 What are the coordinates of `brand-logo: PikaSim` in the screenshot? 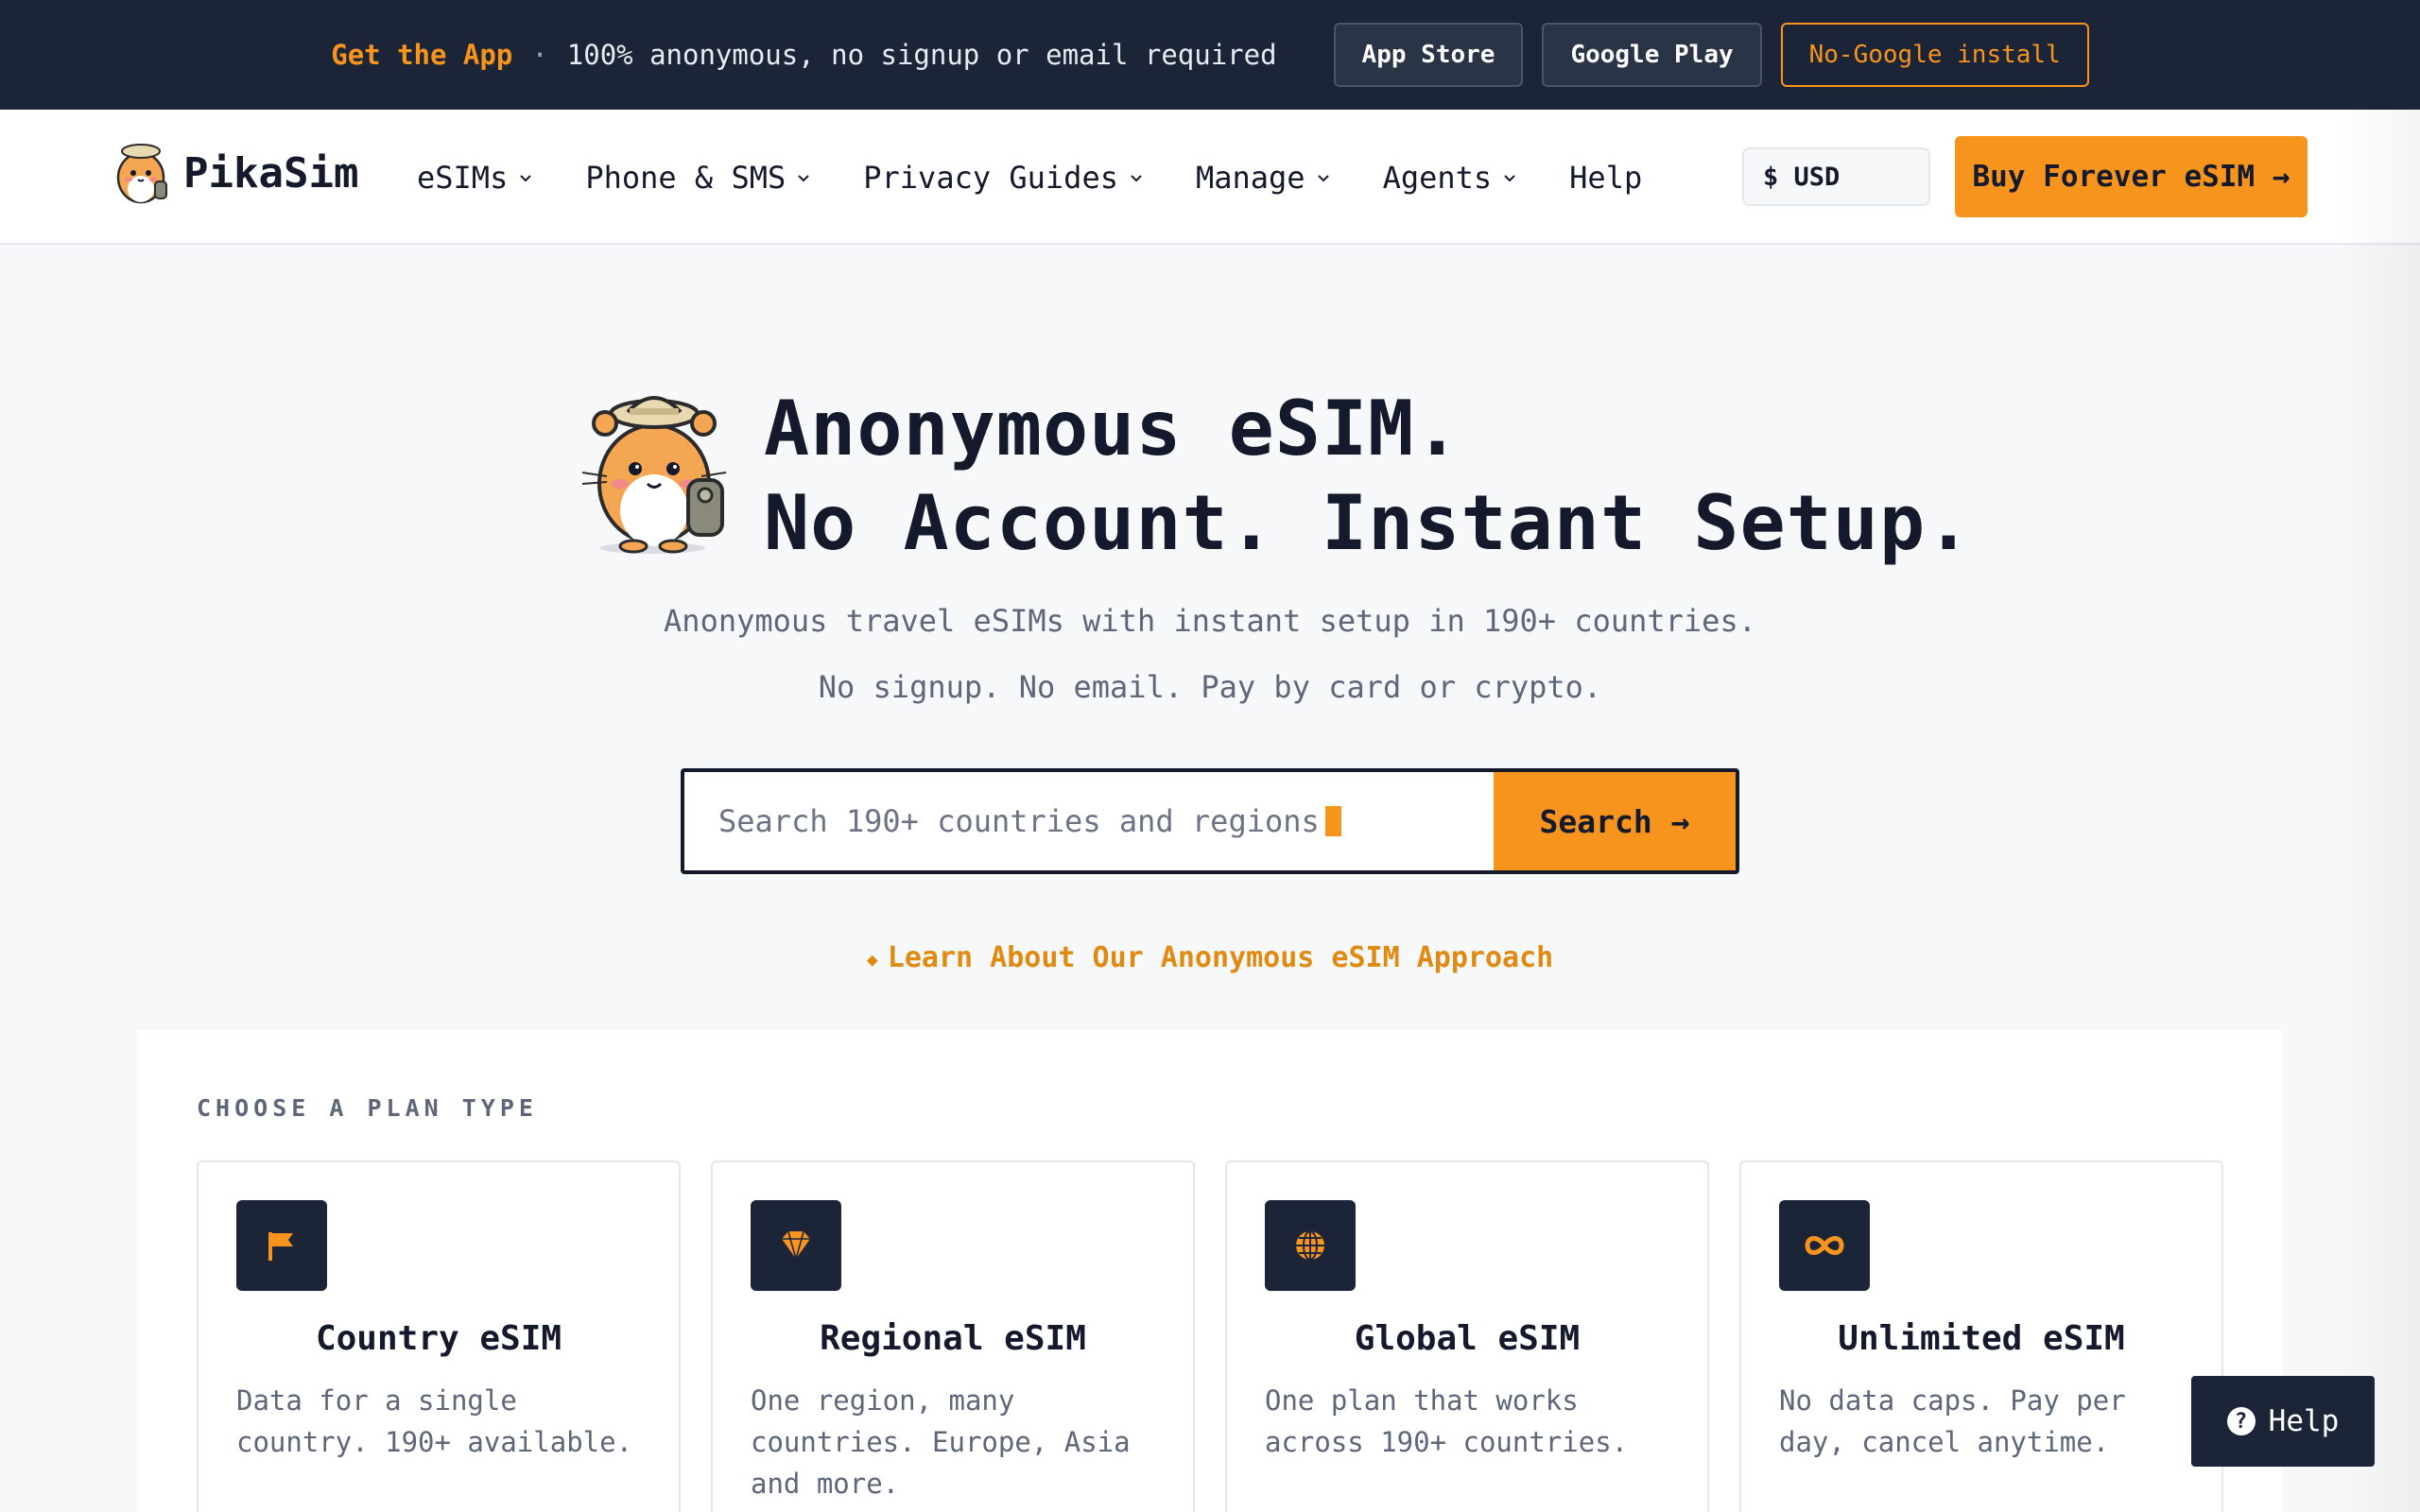 It's located at (235, 173).